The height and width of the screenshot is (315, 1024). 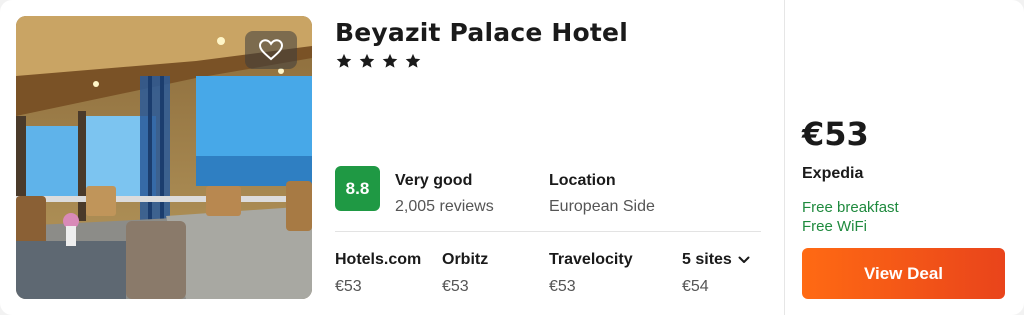 I want to click on deal-provider: Expedia, so click(x=833, y=173).